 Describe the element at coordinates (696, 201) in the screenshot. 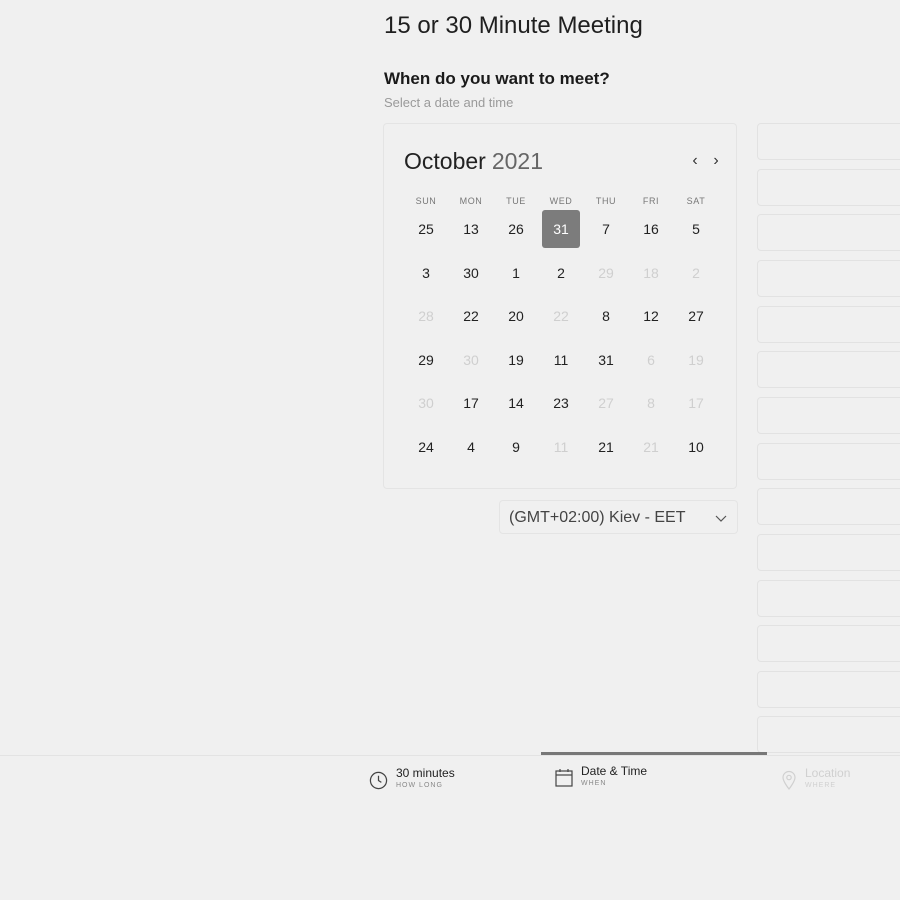

I see `weekday-label: SAT` at that location.